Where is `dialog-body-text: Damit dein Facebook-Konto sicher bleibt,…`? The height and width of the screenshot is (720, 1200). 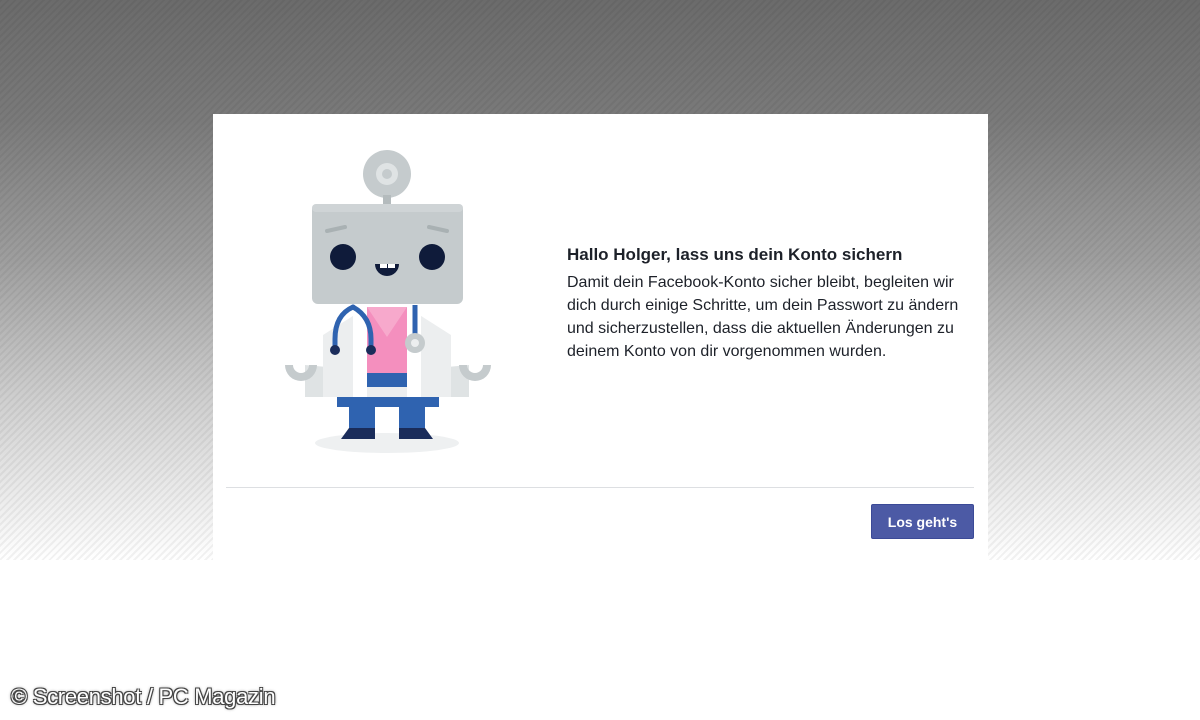
dialog-body-text: Damit dein Facebook-Konto sicher bleibt,… is located at coordinates (763, 317).